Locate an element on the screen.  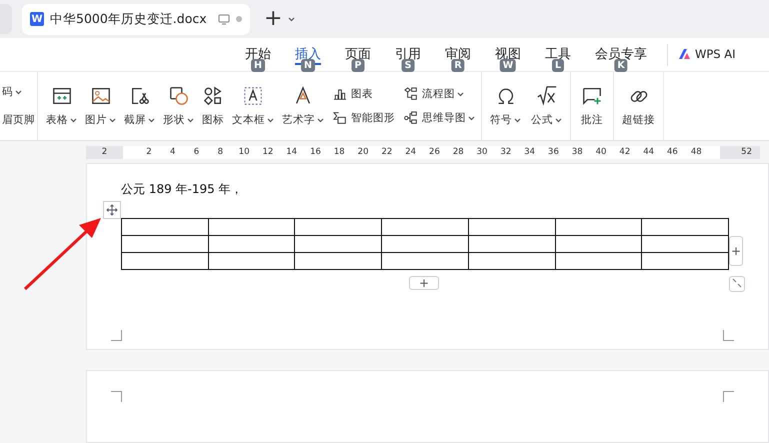
ruler-number: 30 is located at coordinates (482, 152).